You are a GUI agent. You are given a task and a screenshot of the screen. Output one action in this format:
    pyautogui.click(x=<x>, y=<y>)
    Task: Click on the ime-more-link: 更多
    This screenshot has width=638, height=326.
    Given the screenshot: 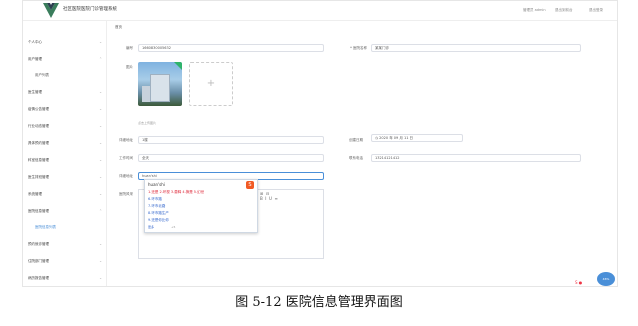 What is the action you would take?
    pyautogui.click(x=151, y=227)
    